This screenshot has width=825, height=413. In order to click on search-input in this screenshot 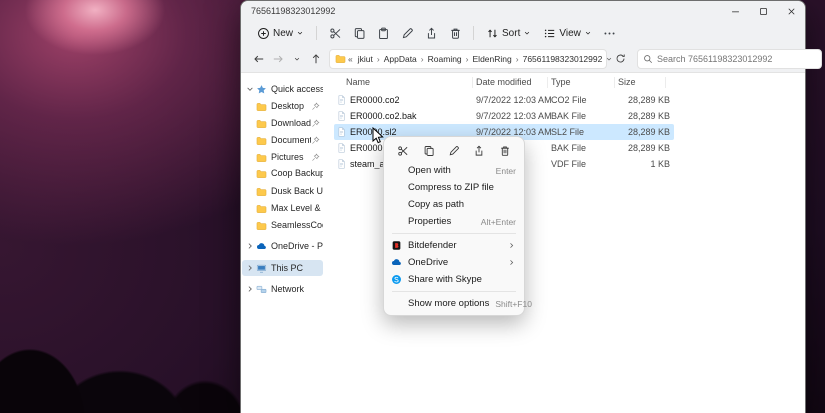, I will do `click(736, 58)`.